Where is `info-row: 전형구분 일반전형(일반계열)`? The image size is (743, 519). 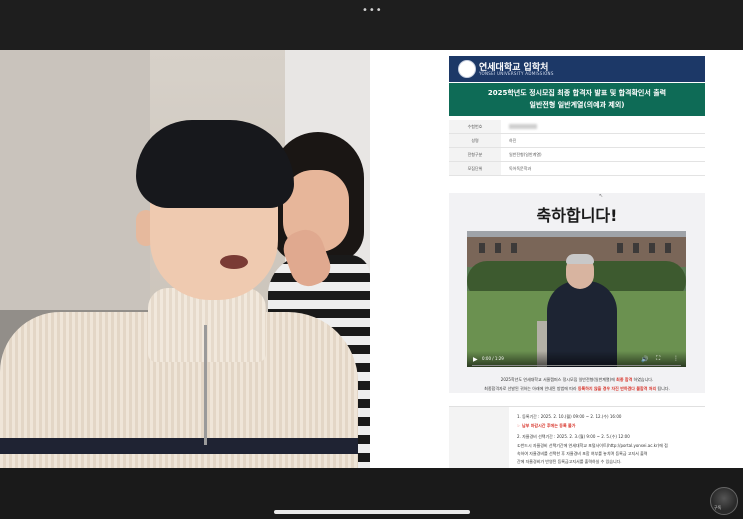 info-row: 전형구분 일반전형(일반계열) is located at coordinates (577, 155).